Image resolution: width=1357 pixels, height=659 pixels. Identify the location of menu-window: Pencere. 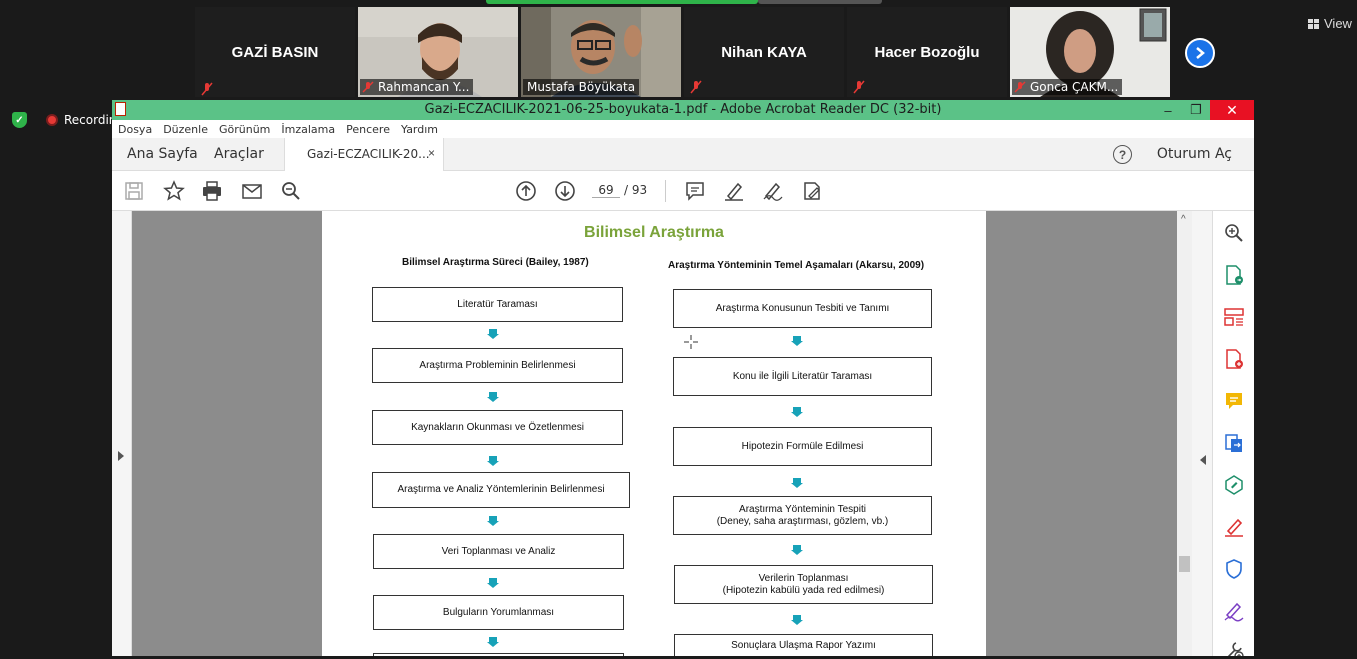
(368, 129).